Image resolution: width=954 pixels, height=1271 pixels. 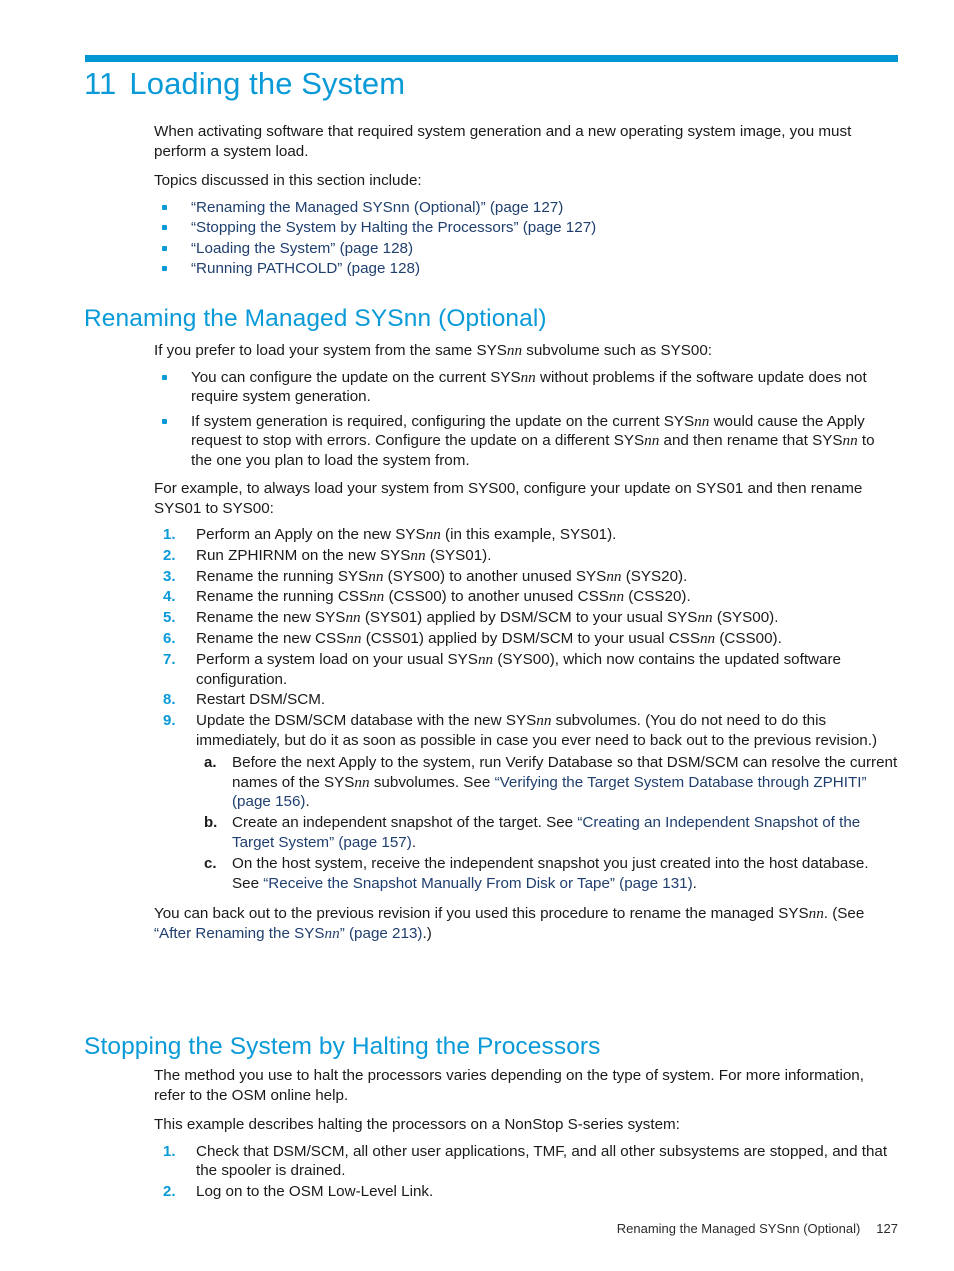 I want to click on step-text-b: (SYS00) to another unused SYS, so click(x=495, y=576).